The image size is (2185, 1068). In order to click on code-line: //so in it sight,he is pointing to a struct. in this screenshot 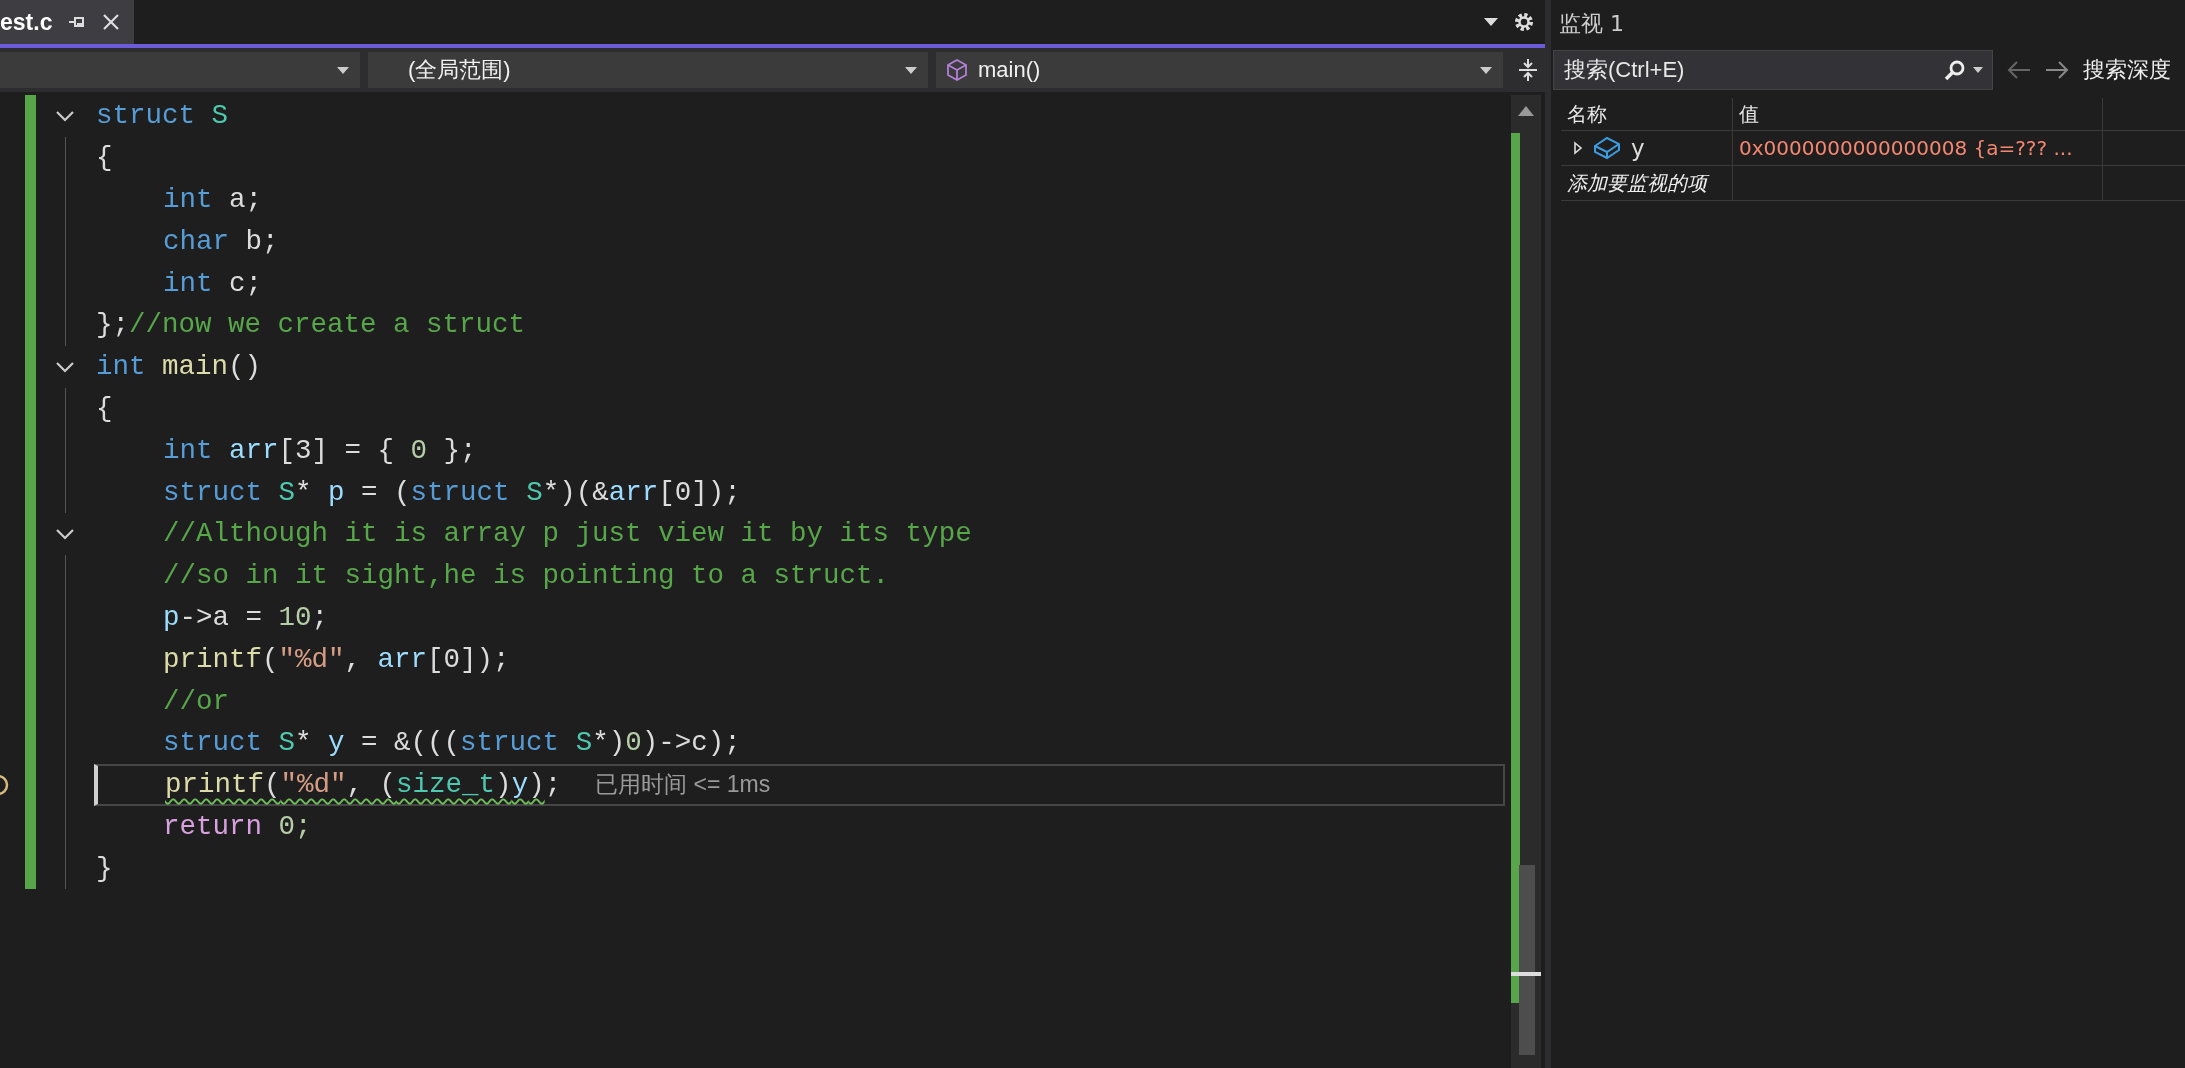, I will do `click(526, 576)`.